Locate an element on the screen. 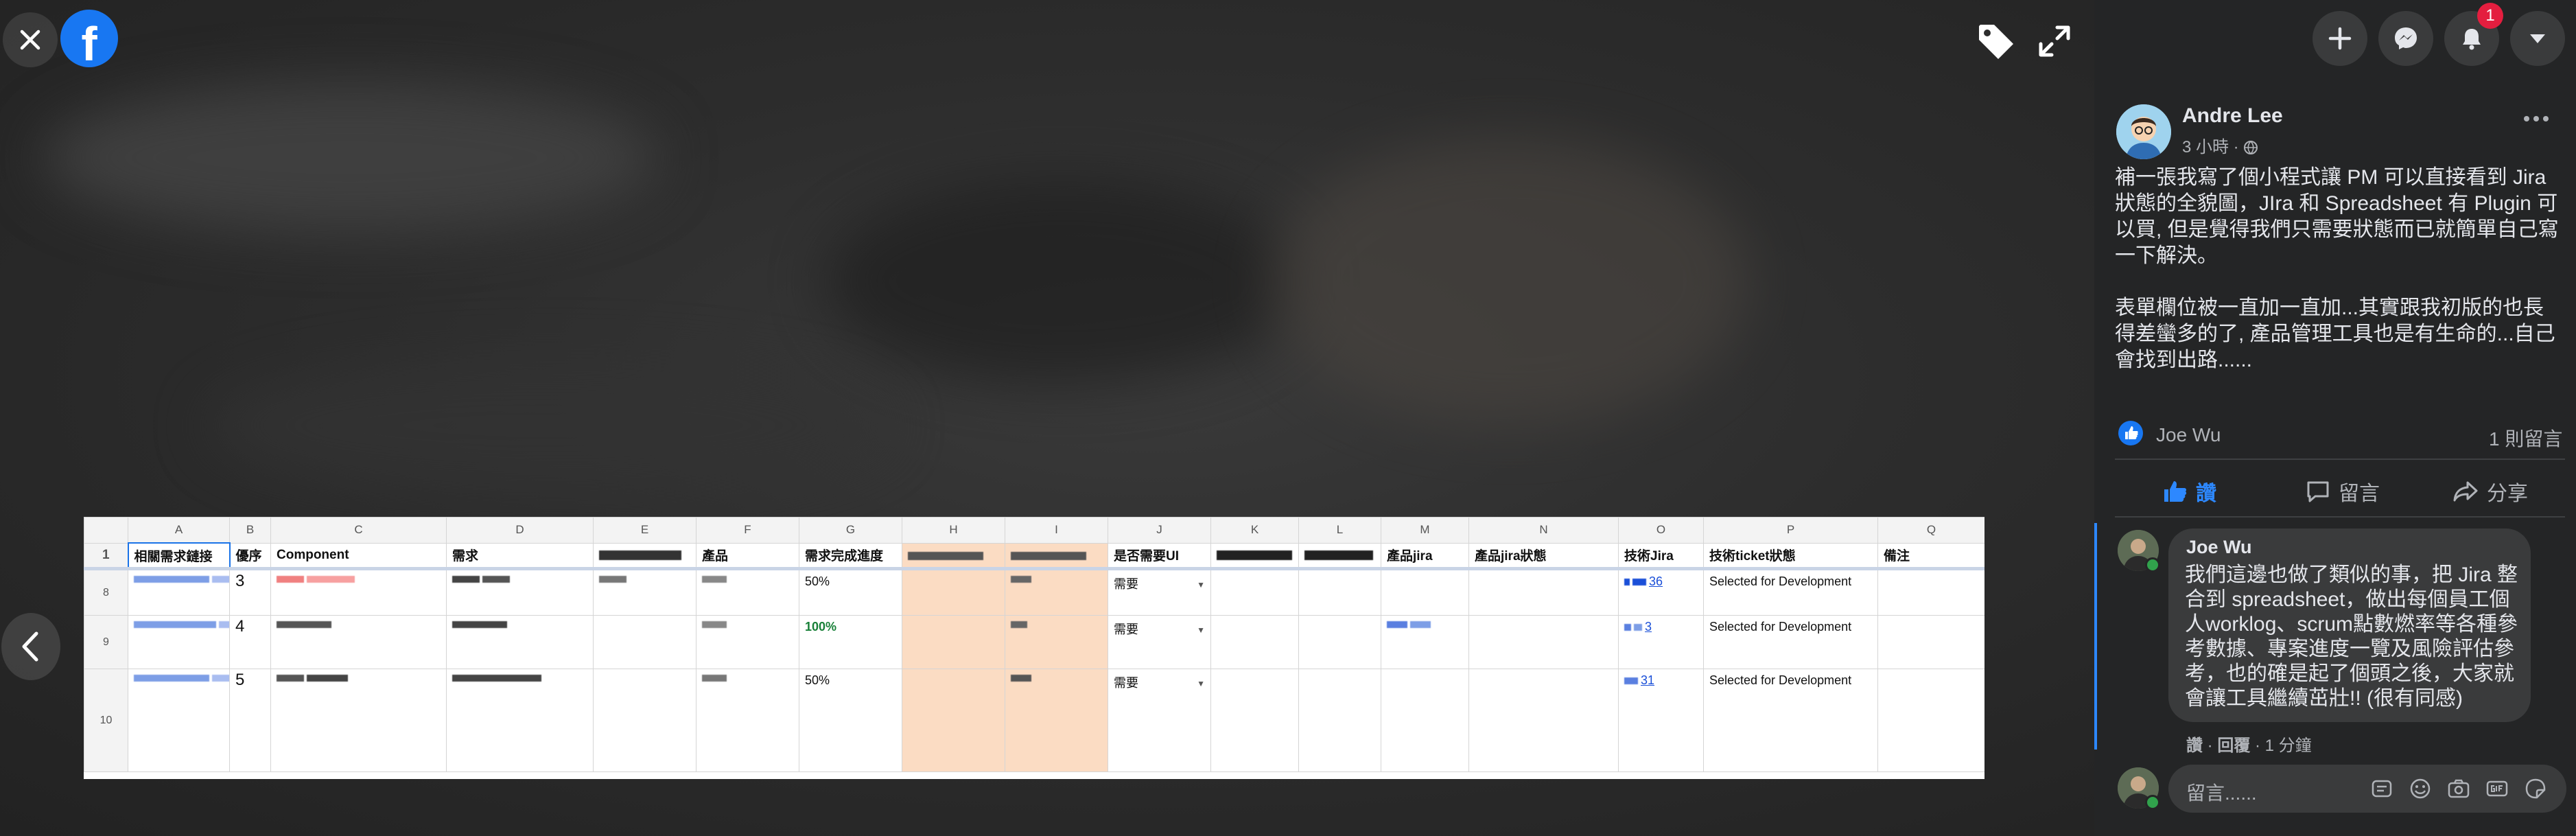 This screenshot has width=2576, height=836. close-button is located at coordinates (30, 40).